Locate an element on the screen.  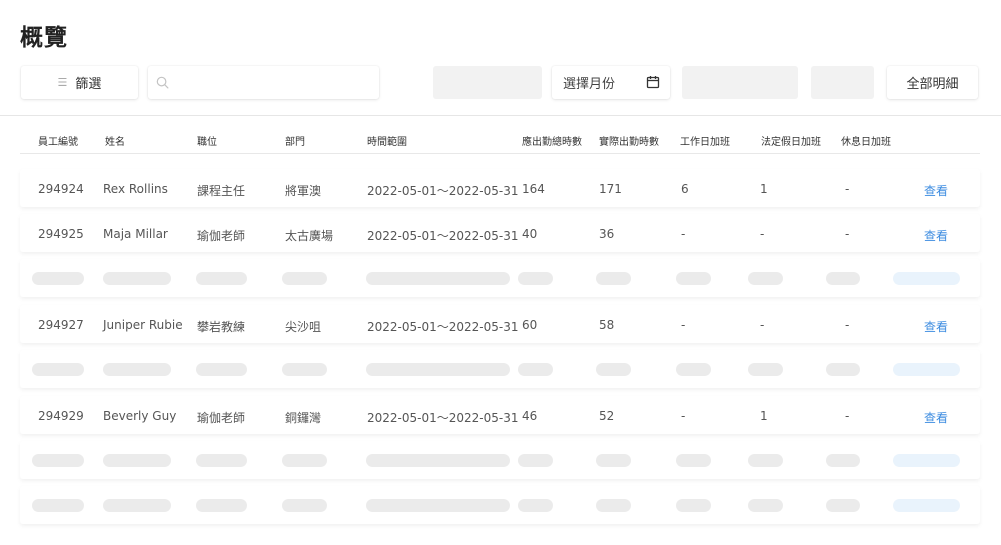
column-header: 實際出勤時數 is located at coordinates (629, 142).